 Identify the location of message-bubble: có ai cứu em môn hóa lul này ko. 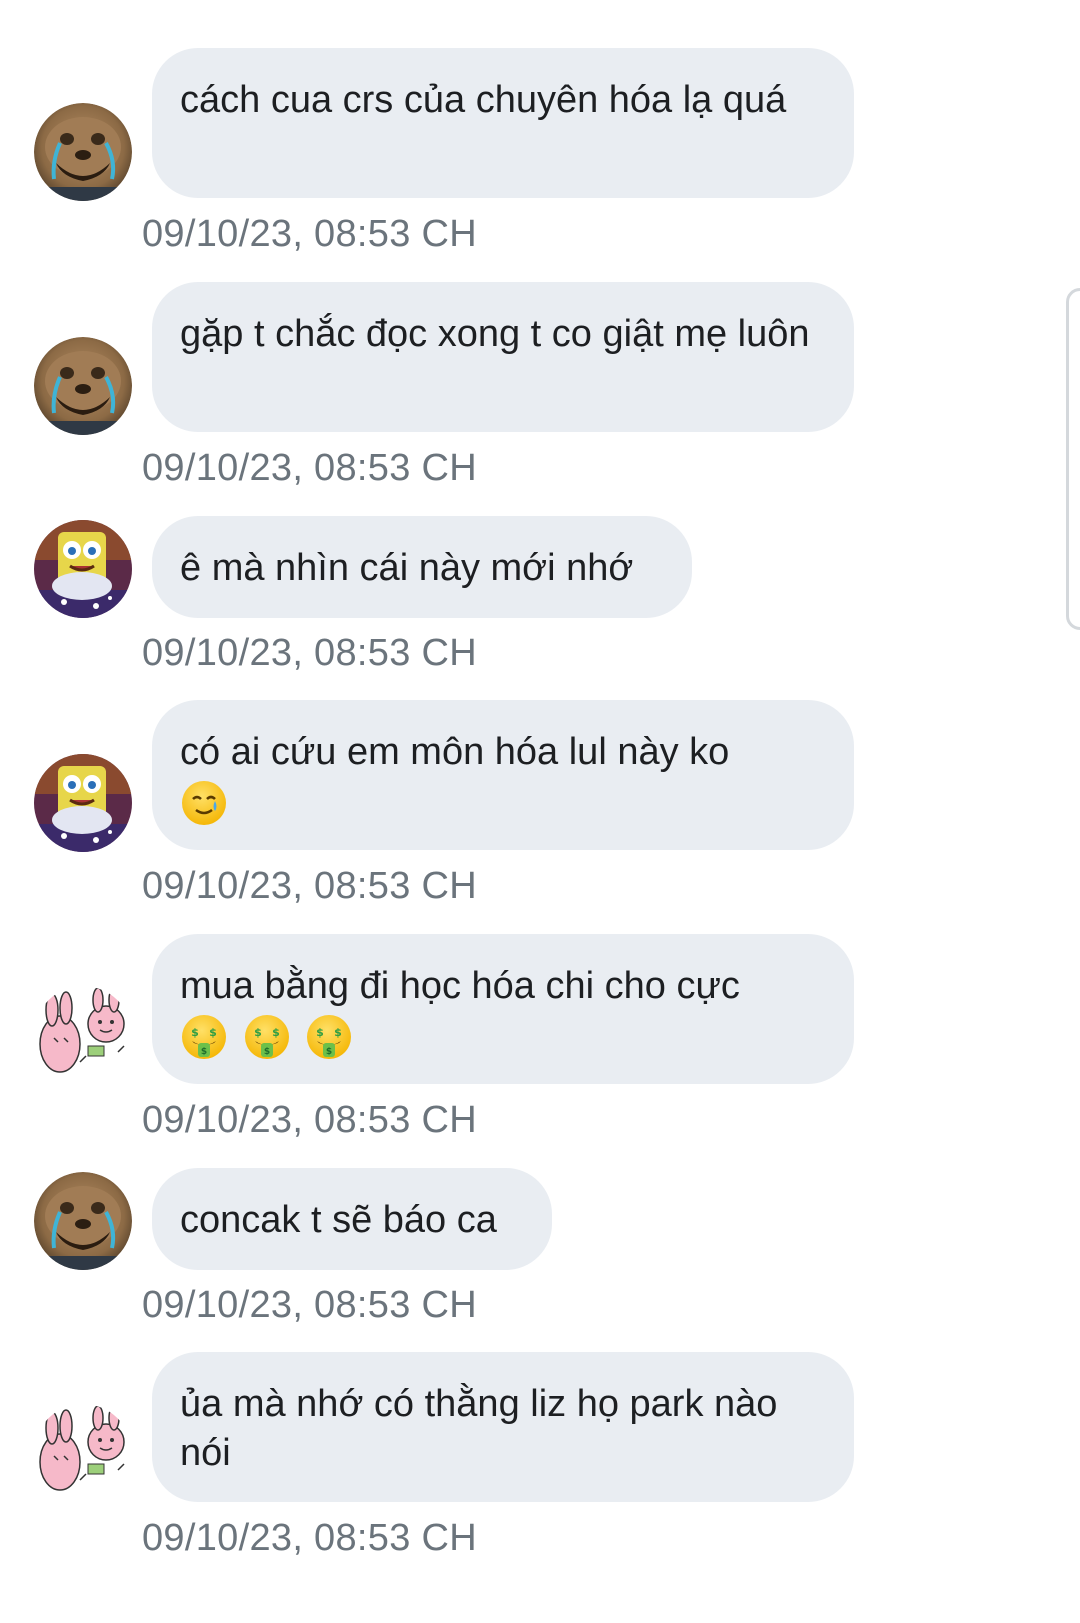
(503, 775).